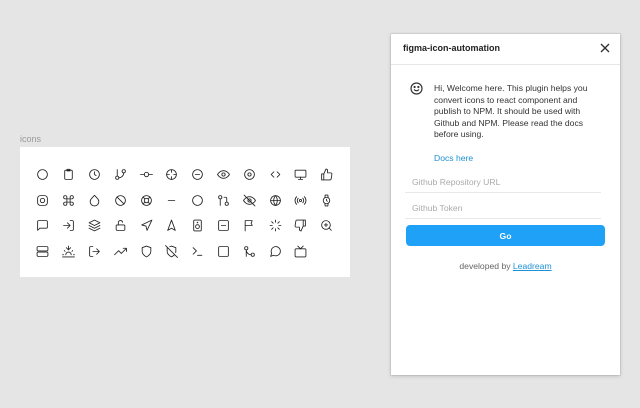 This screenshot has width=640, height=408. I want to click on tv-icon, so click(301, 251).